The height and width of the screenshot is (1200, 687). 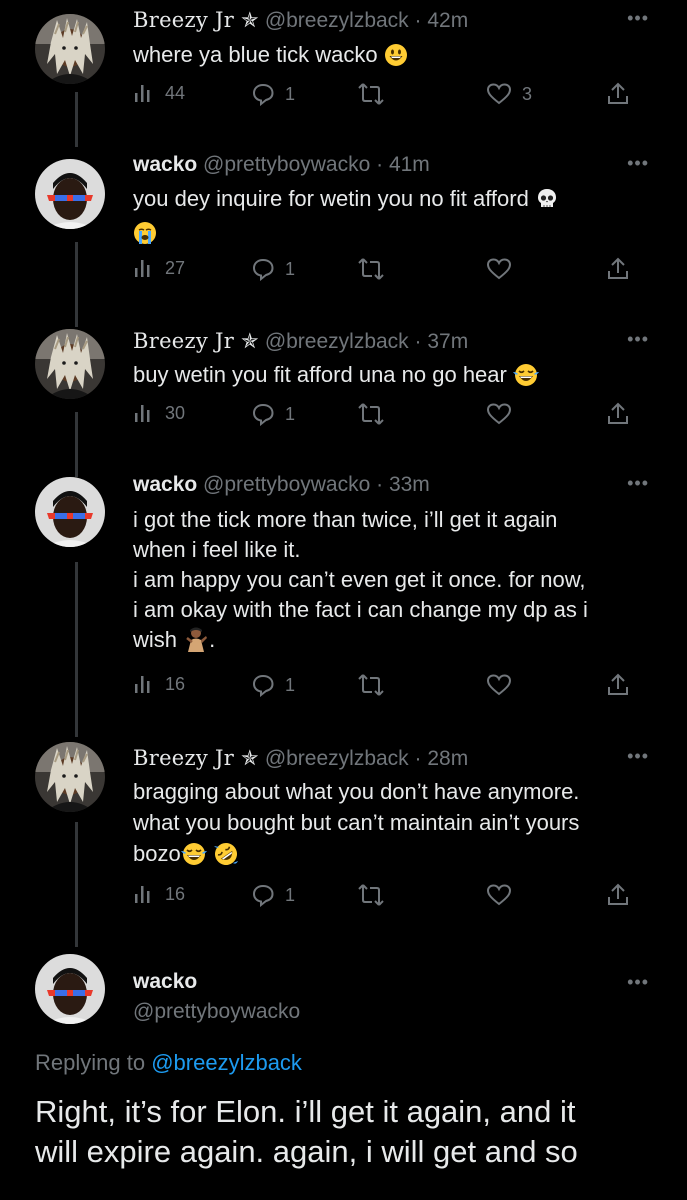 What do you see at coordinates (403, 164) in the screenshot?
I see `timestamp: · 41m` at bounding box center [403, 164].